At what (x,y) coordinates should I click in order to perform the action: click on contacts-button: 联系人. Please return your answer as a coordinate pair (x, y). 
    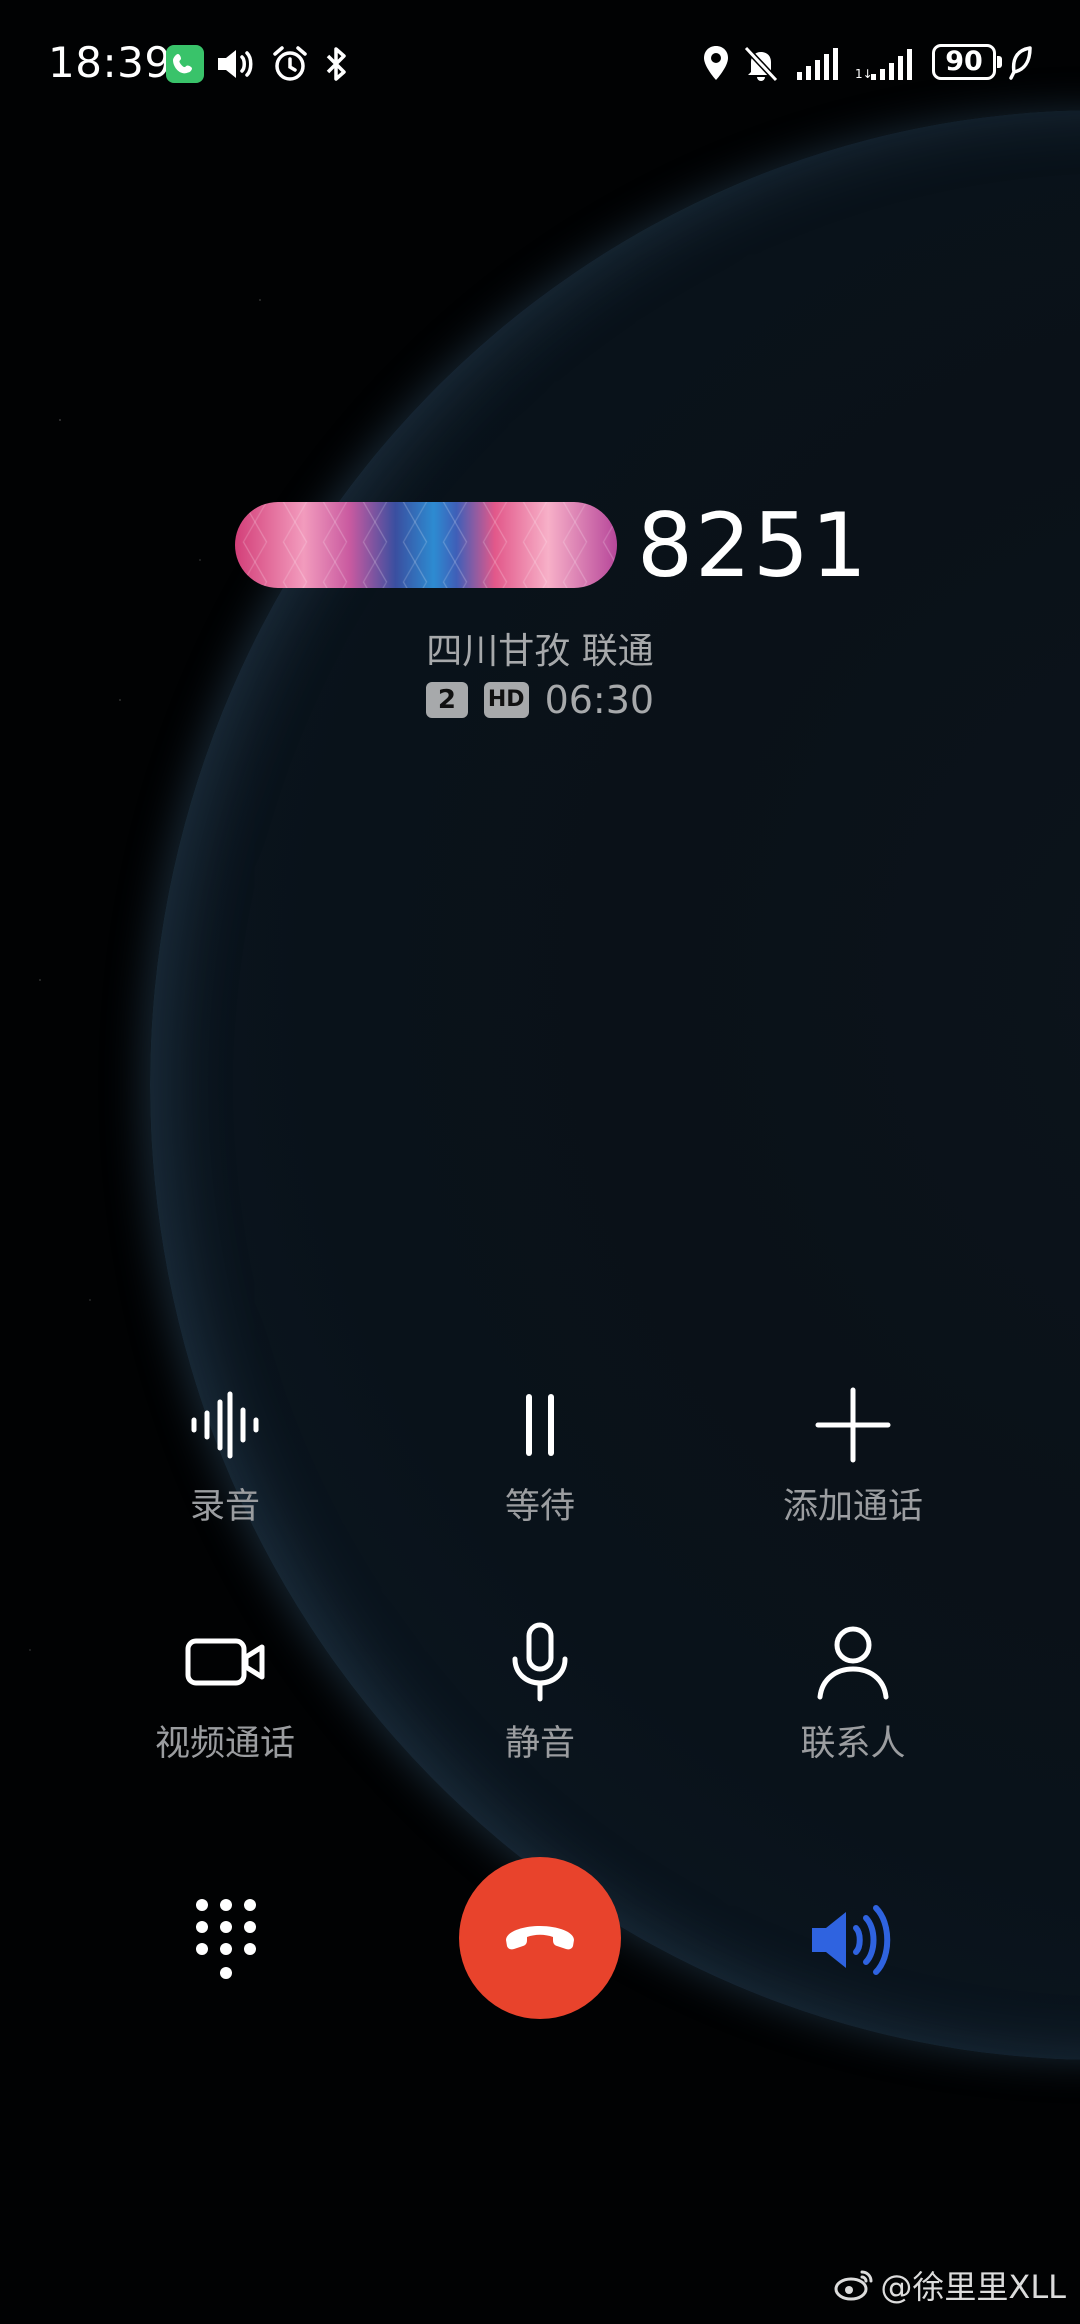
    Looking at the image, I should click on (853, 1691).